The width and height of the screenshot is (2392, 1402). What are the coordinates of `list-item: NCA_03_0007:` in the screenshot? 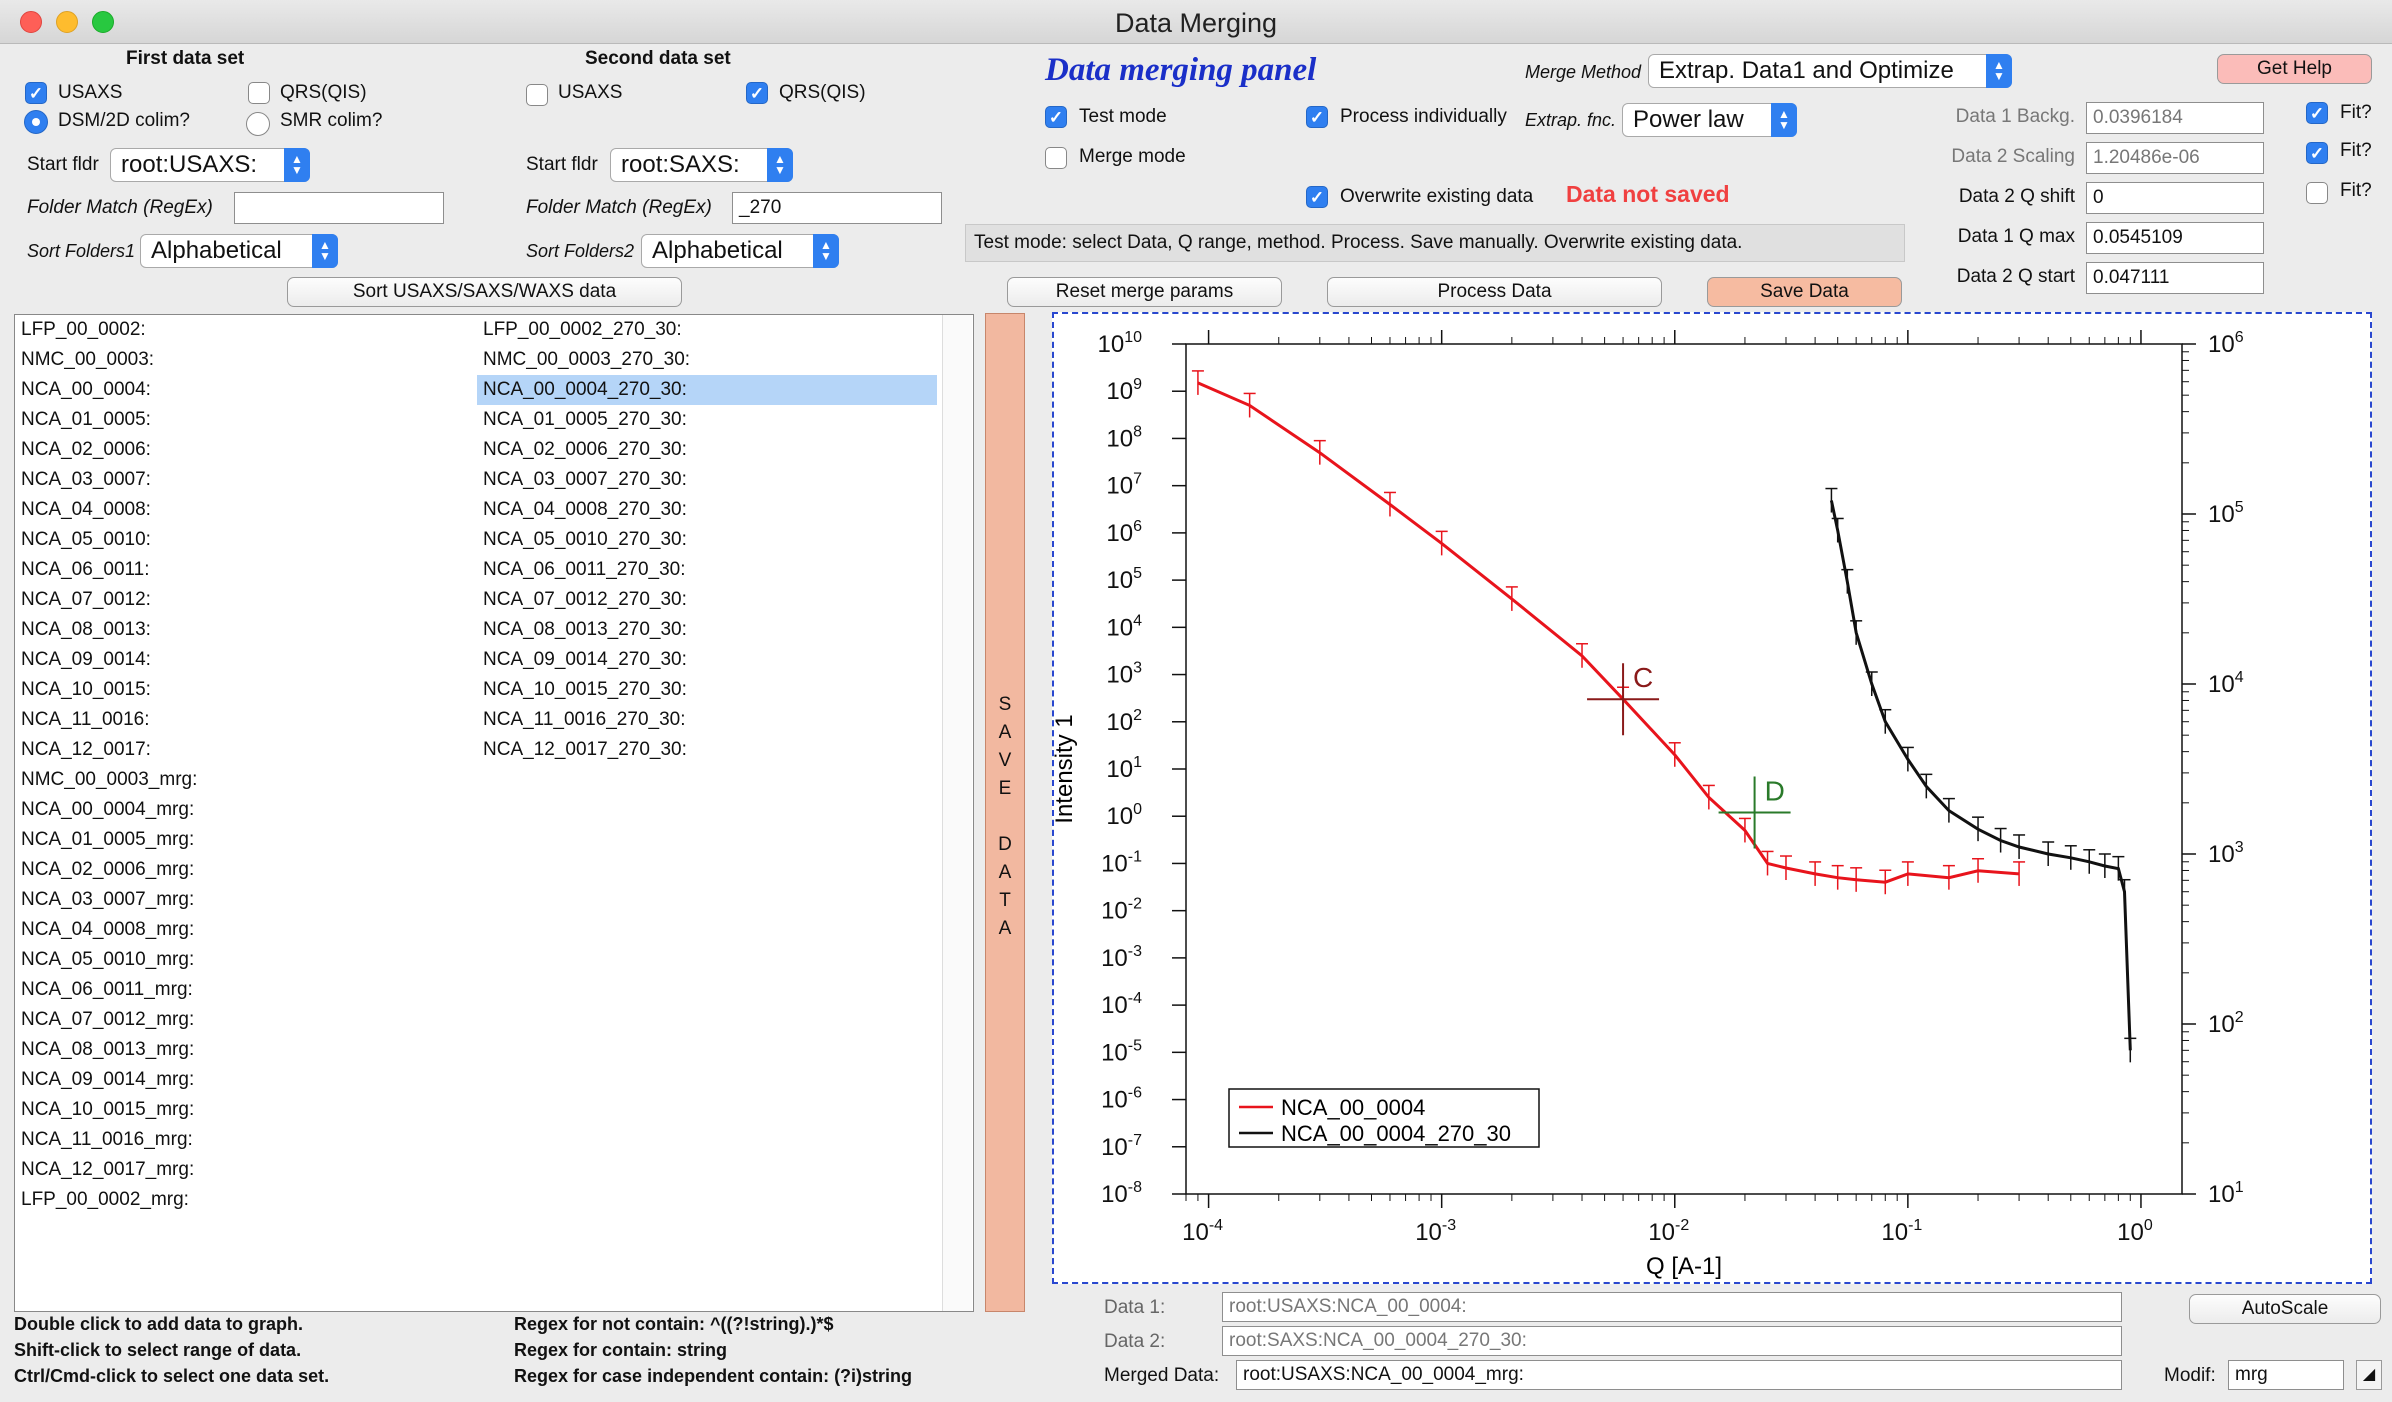 It's located at (245, 480).